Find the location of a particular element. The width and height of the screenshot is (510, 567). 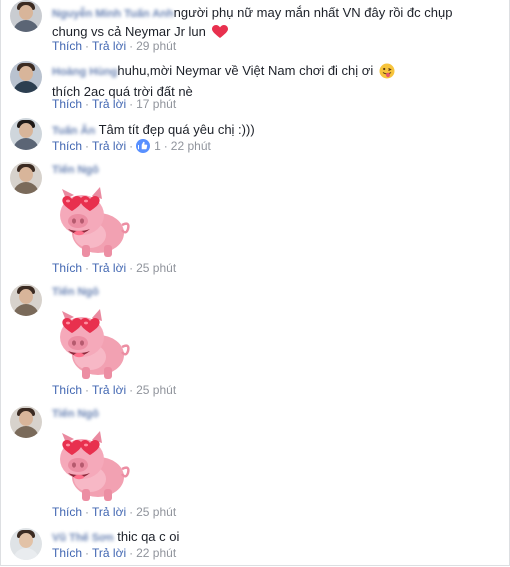

comment-text-line2: chung vs cả Neymar Jr lun is located at coordinates (129, 31).